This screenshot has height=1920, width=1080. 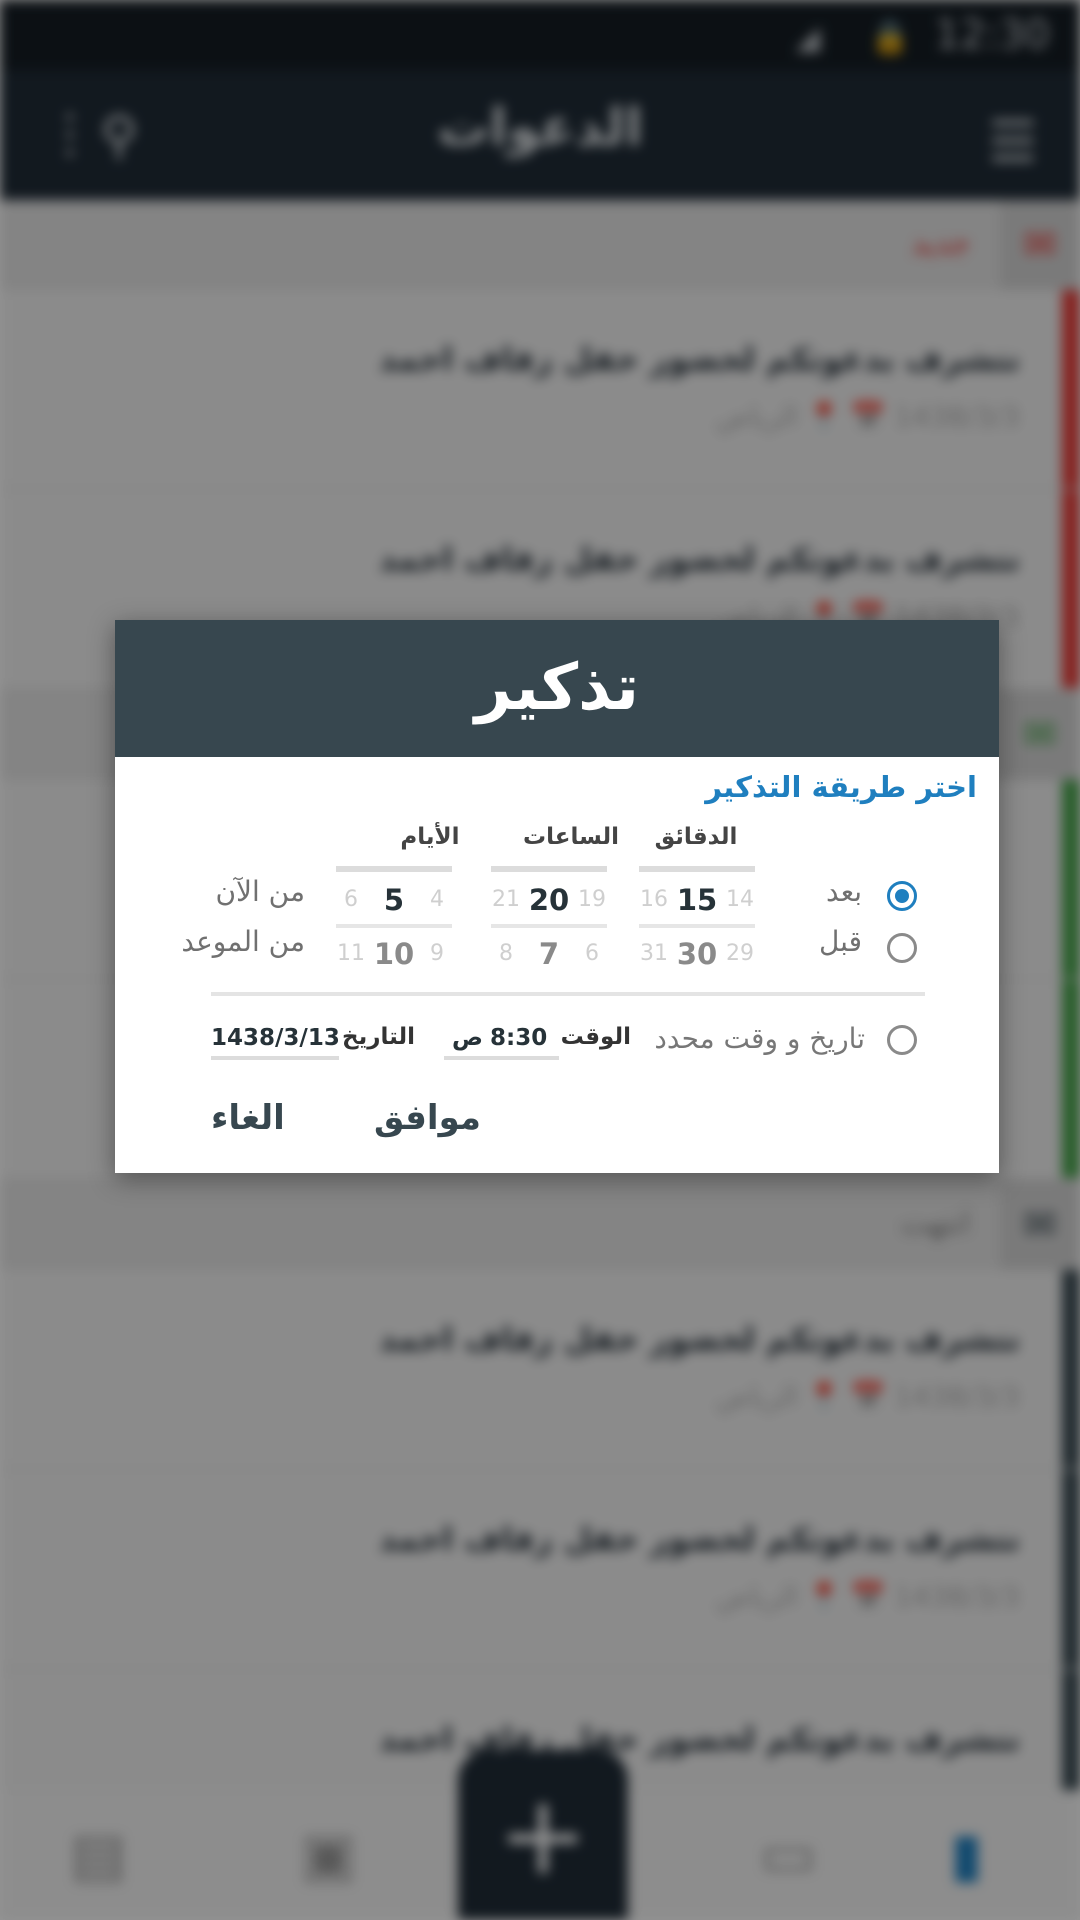 I want to click on minutes-before-row: 31 30 29, so click(x=697, y=954).